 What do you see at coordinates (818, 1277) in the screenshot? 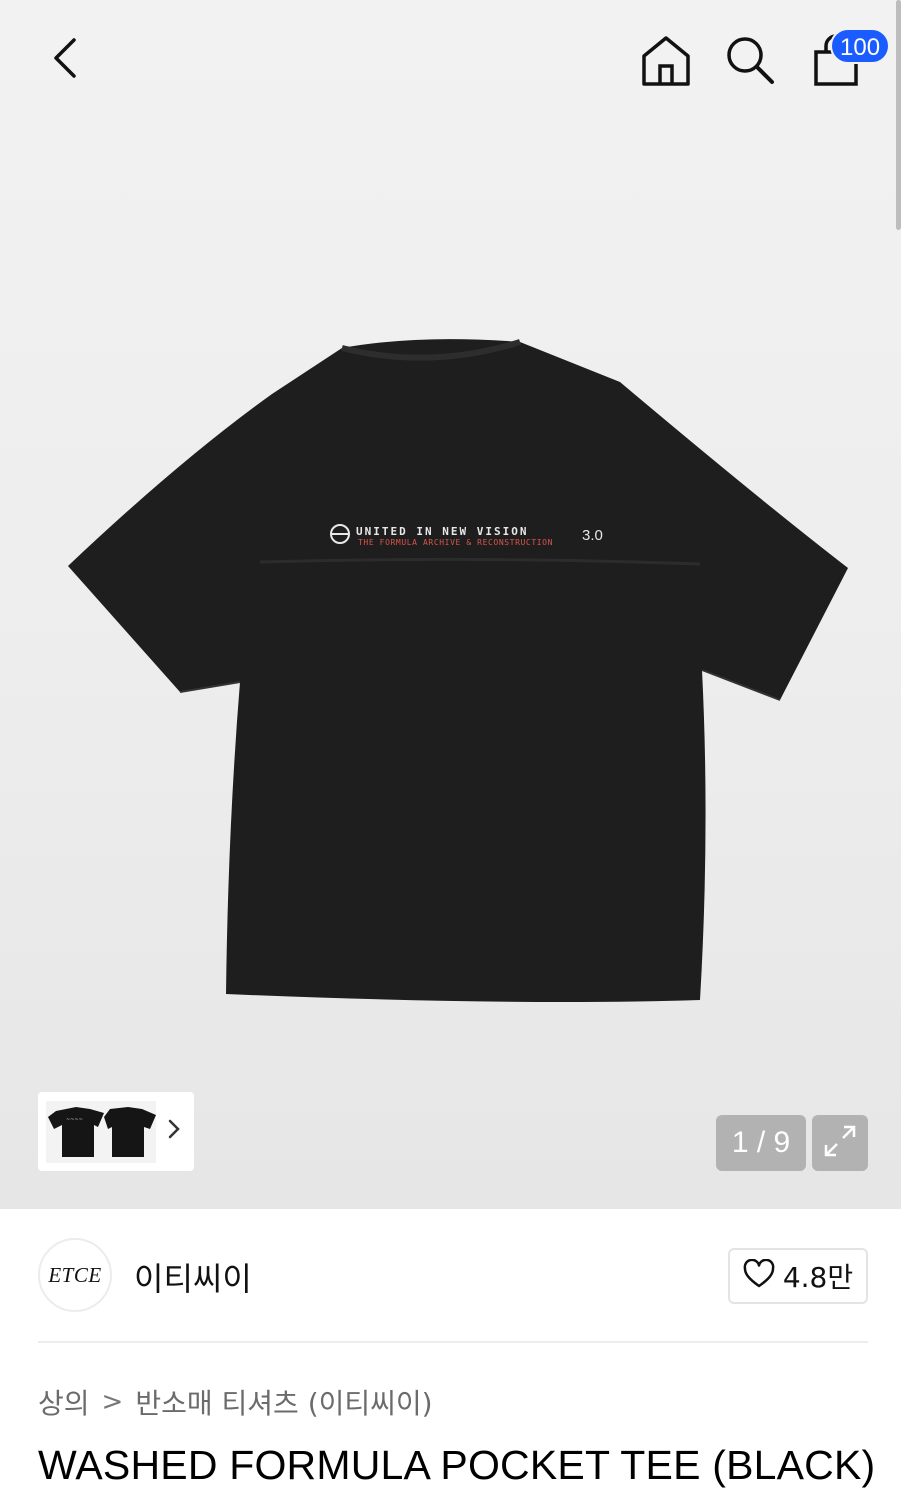
I see `like-count: 4.8만` at bounding box center [818, 1277].